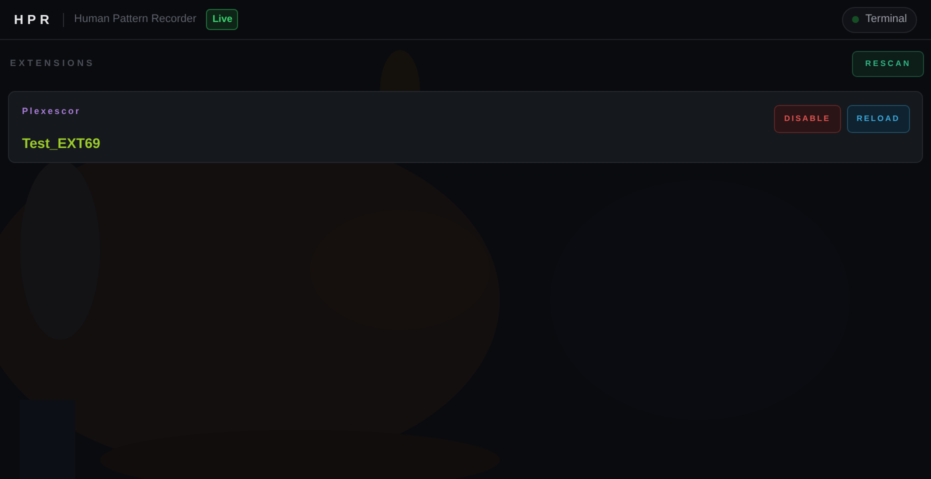 The height and width of the screenshot is (479, 931). I want to click on extension-author: Plexescor, so click(52, 111).